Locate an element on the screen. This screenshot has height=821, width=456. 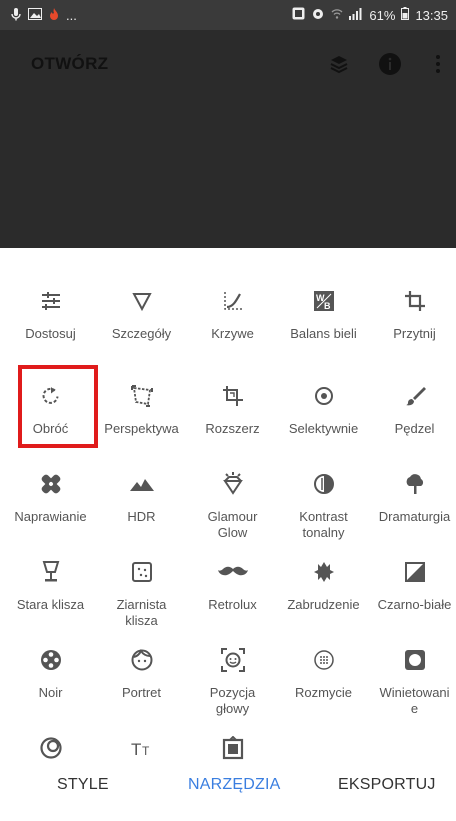
tool-retrolux-mustache: Retrolux is located at coordinates (232, 597).